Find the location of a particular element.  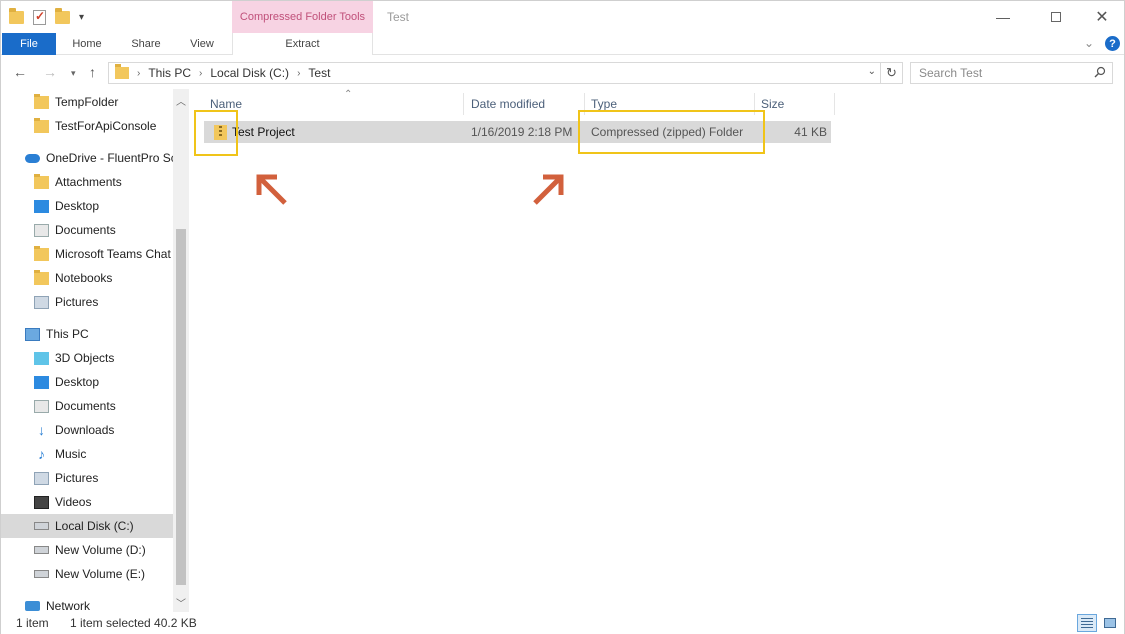

scroll-up-icon: ︿ is located at coordinates (181, 100).